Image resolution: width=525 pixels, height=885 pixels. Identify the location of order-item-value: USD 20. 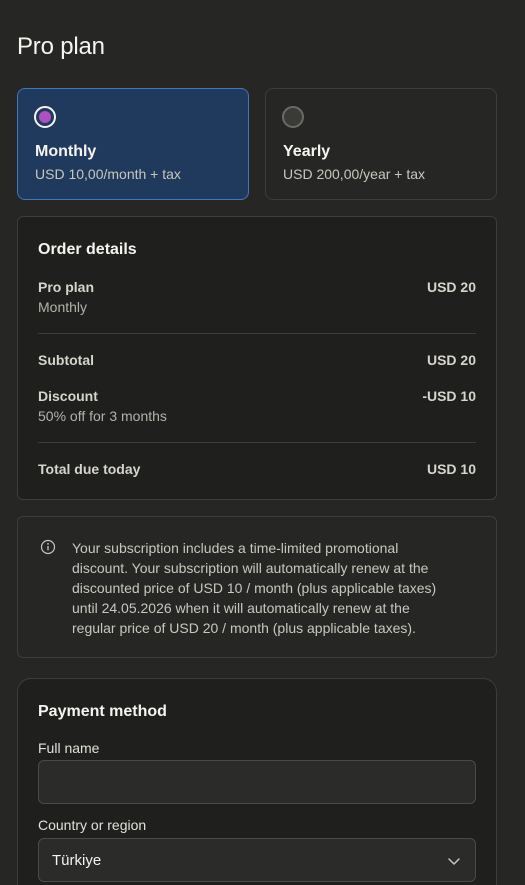
(451, 287).